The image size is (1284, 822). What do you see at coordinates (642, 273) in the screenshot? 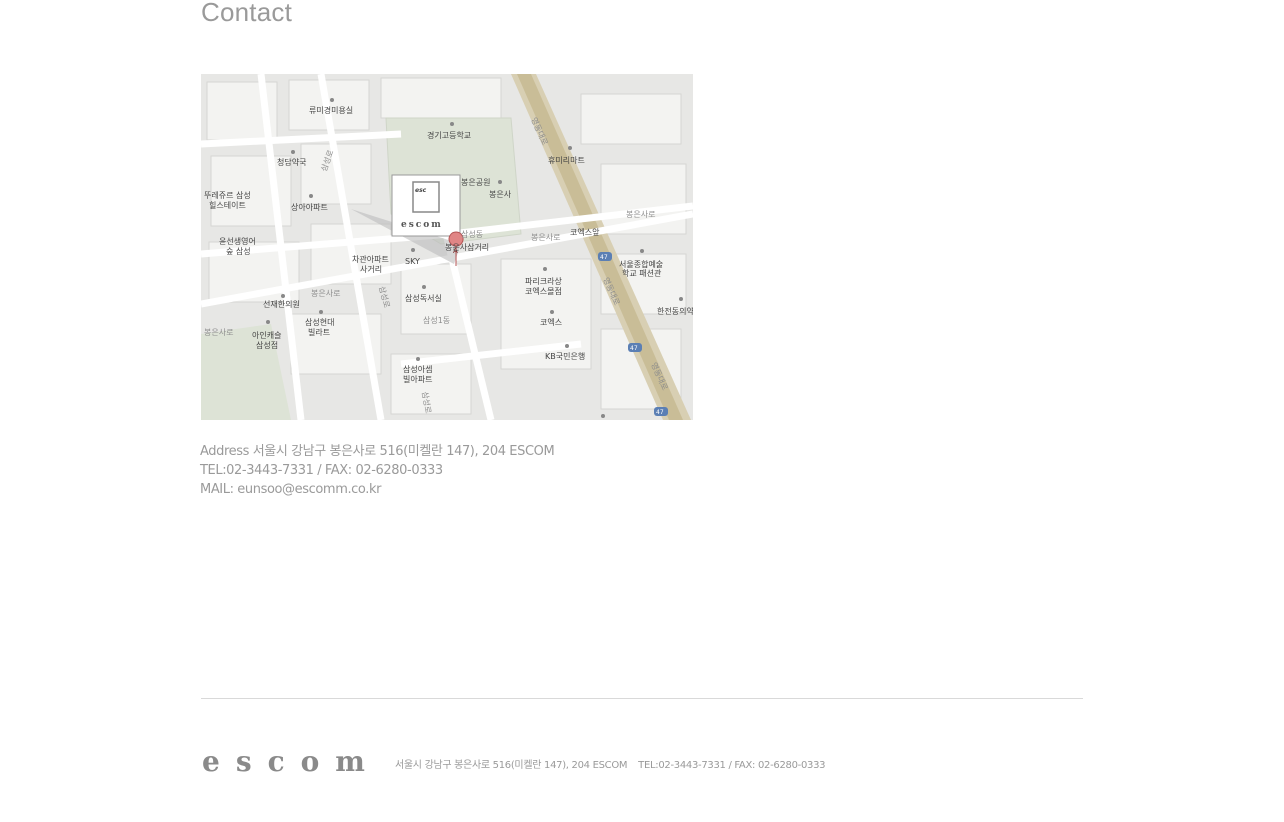
I see `map-poi-label: 학교 패션관` at bounding box center [642, 273].